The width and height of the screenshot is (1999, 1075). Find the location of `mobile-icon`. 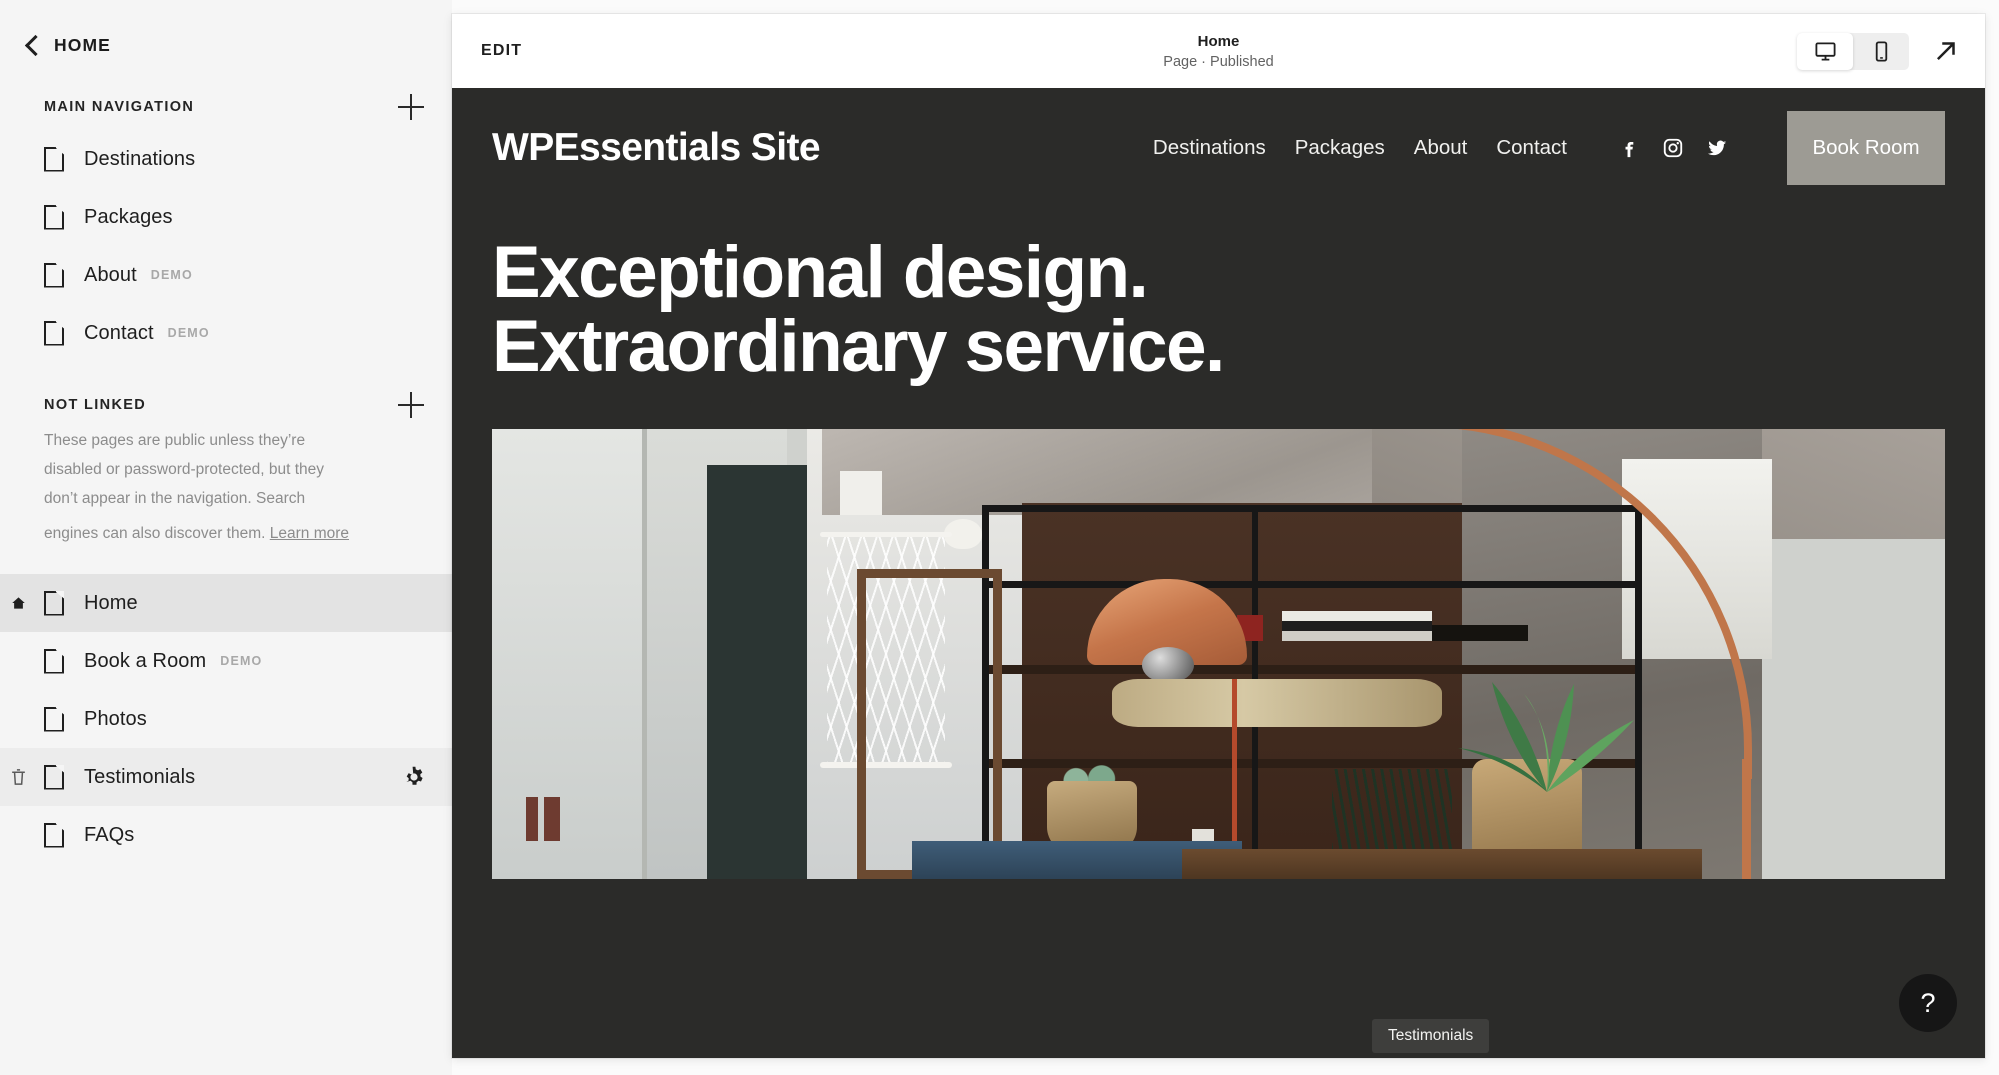

mobile-icon is located at coordinates (1881, 51).